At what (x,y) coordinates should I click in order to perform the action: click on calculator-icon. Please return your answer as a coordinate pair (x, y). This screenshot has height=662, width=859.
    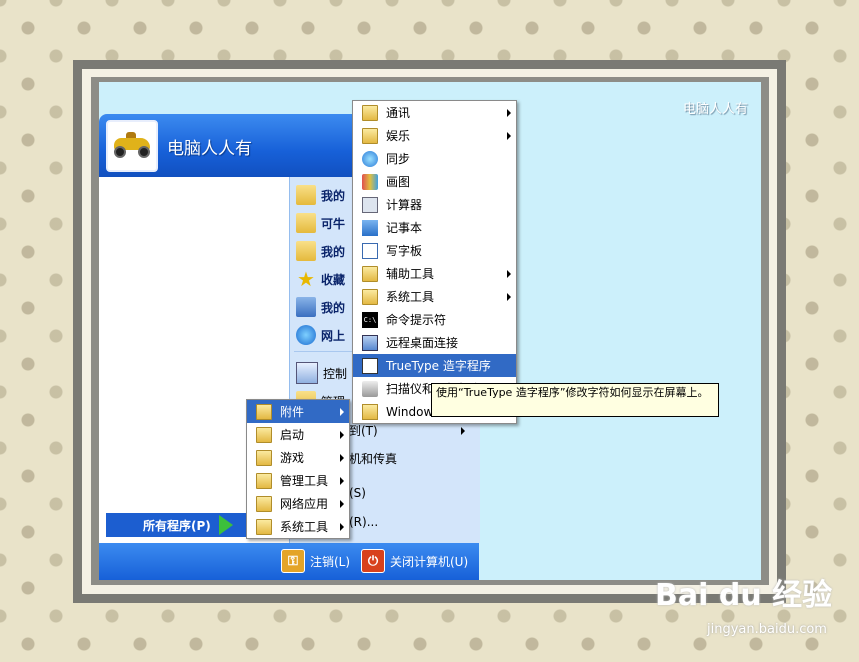
    Looking at the image, I should click on (370, 204).